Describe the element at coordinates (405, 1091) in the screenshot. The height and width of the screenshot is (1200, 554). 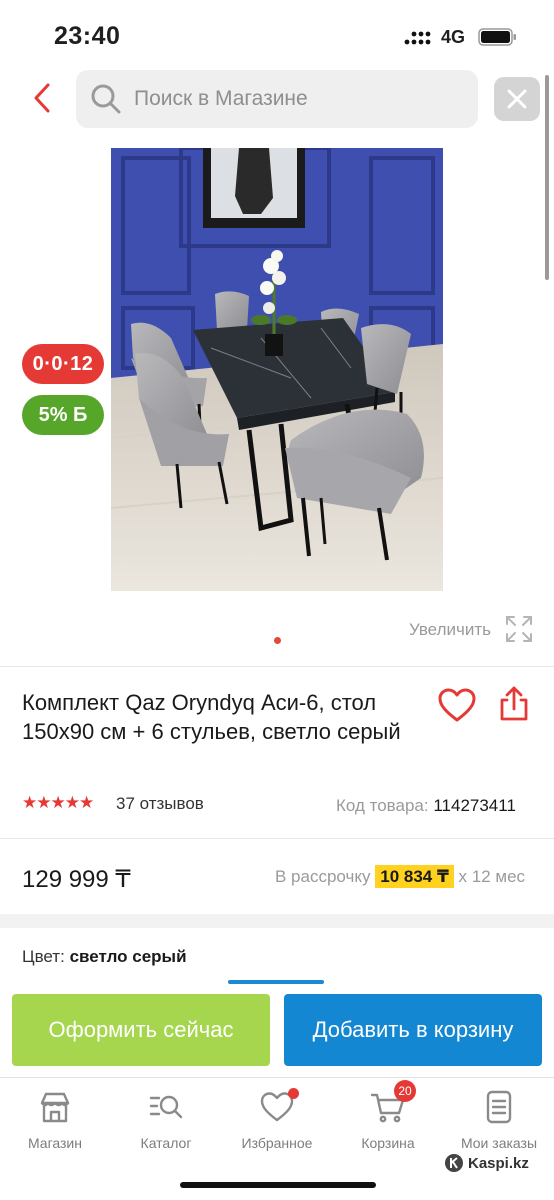
I see `cart-count-badge: 20` at that location.